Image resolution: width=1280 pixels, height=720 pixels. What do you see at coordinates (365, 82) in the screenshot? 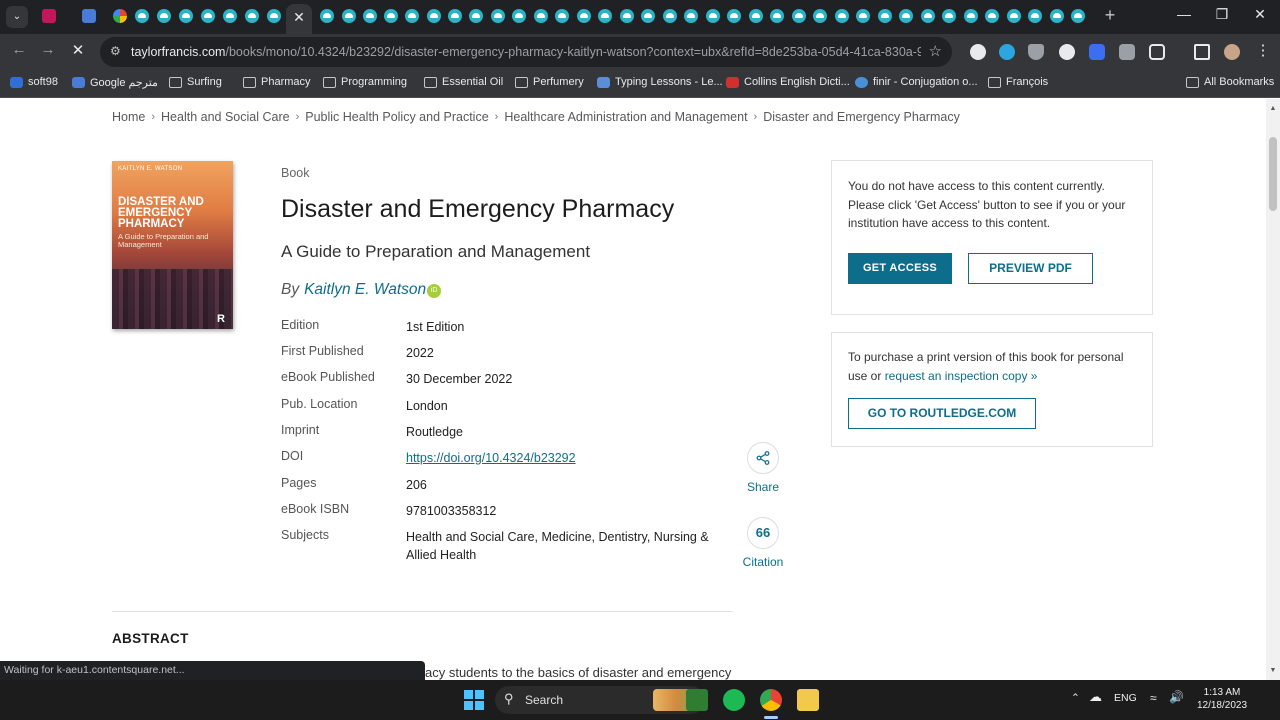
I see `bookmark-folder: Programming` at bounding box center [365, 82].